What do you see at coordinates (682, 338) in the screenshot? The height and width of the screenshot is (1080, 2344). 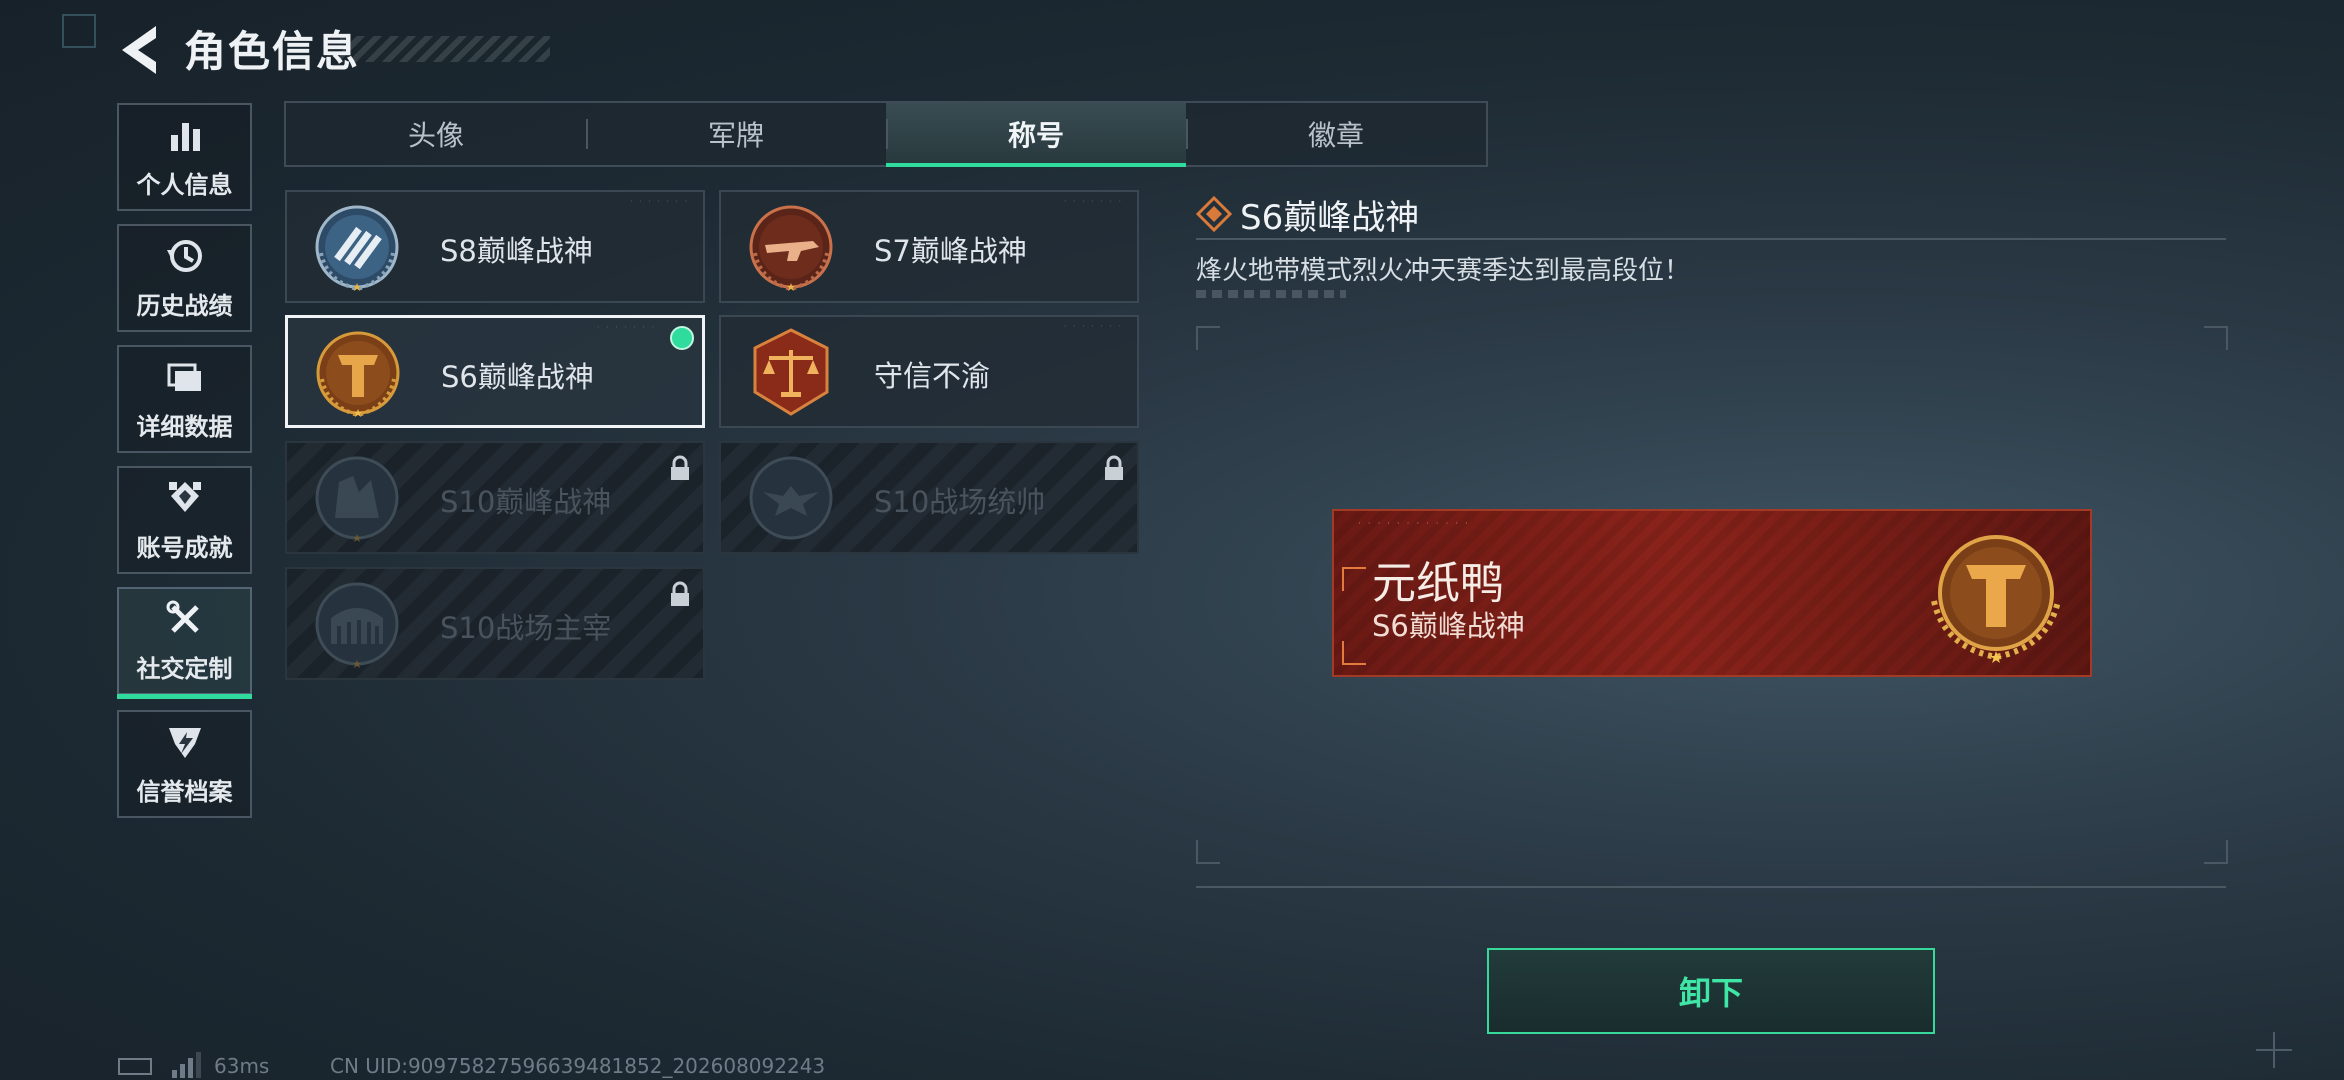 I see `equipped-indicator` at bounding box center [682, 338].